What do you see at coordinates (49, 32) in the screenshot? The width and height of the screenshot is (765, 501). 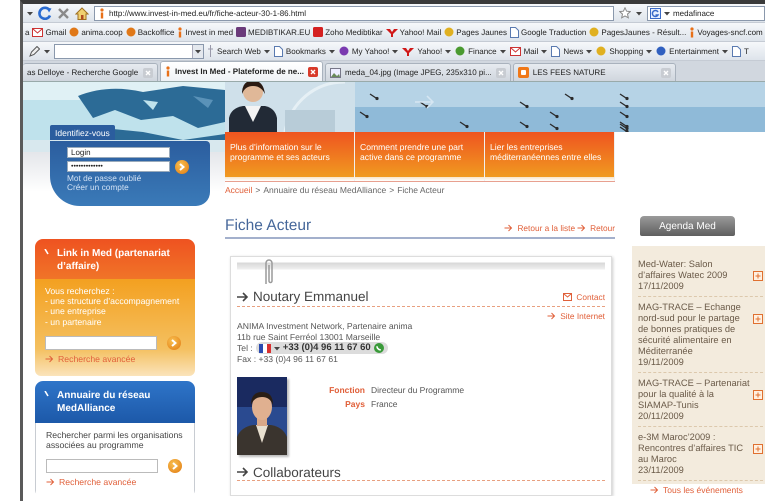 I see `bookmark: Gmail` at bounding box center [49, 32].